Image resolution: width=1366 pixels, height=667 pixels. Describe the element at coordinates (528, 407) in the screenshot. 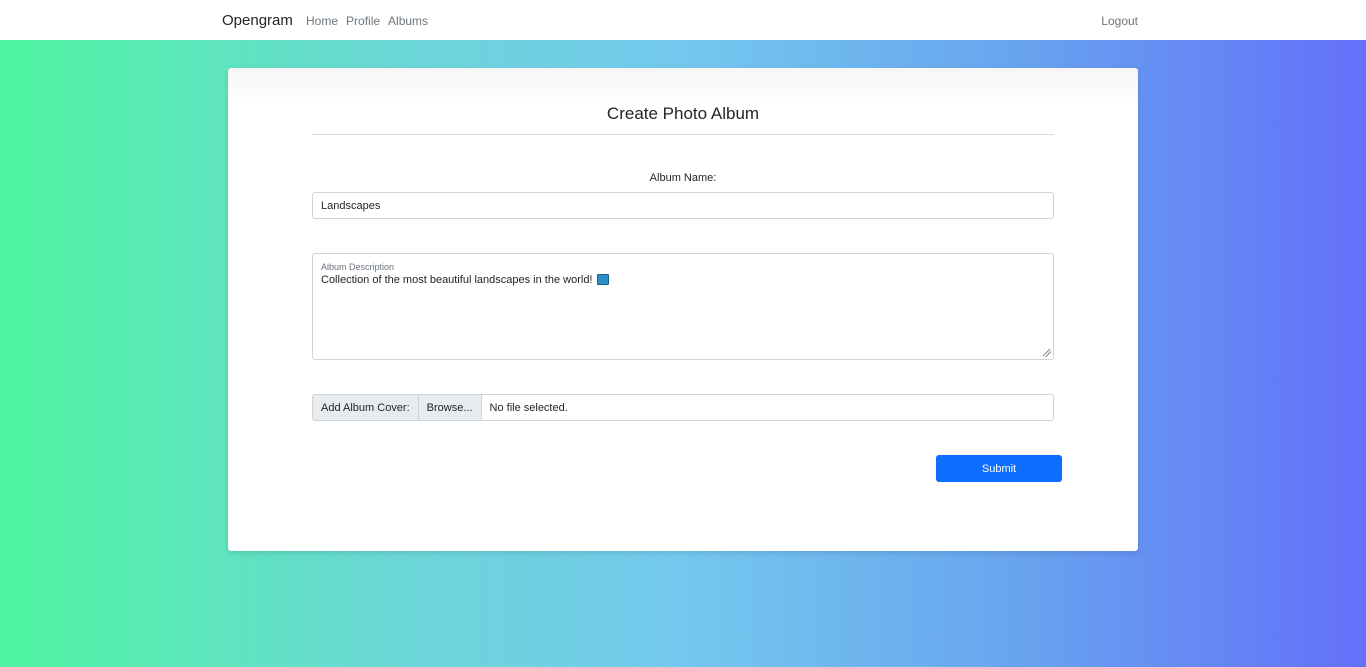

I see `file-status-text: No file selected.` at that location.